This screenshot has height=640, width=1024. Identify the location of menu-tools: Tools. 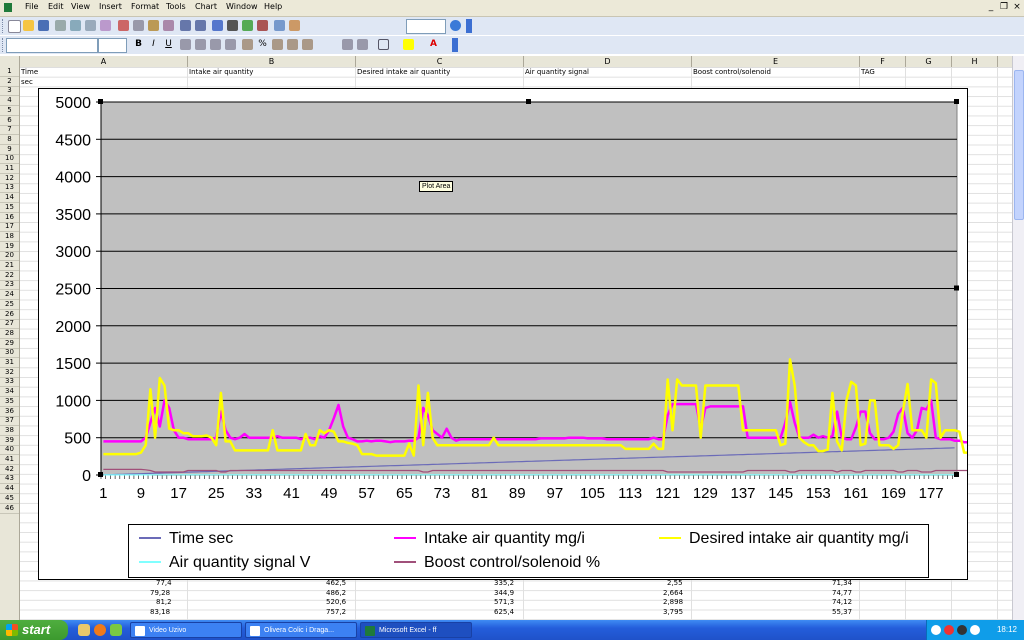
(176, 6).